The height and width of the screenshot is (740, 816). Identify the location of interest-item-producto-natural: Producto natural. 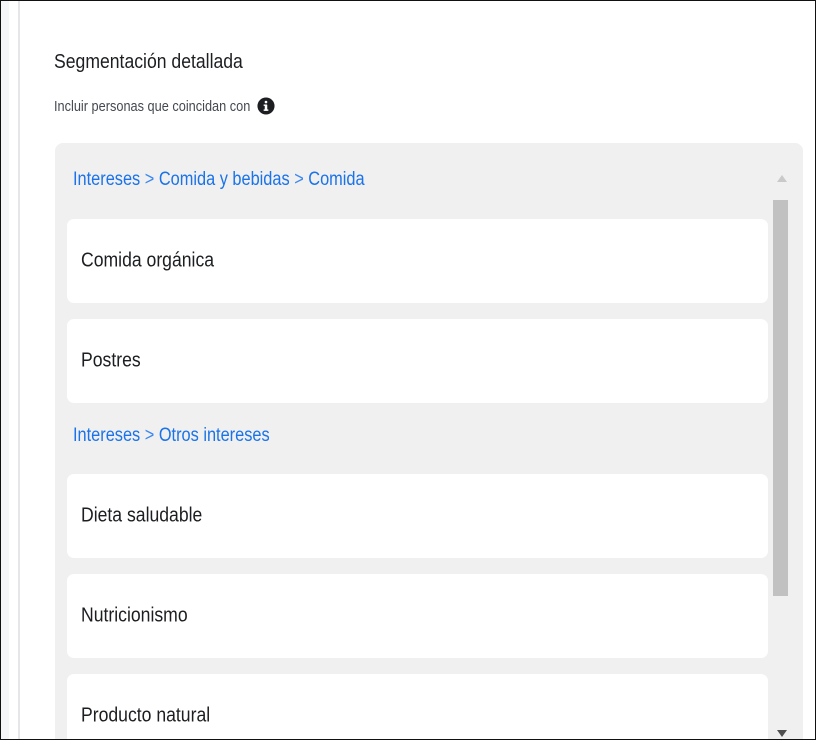
(417, 706).